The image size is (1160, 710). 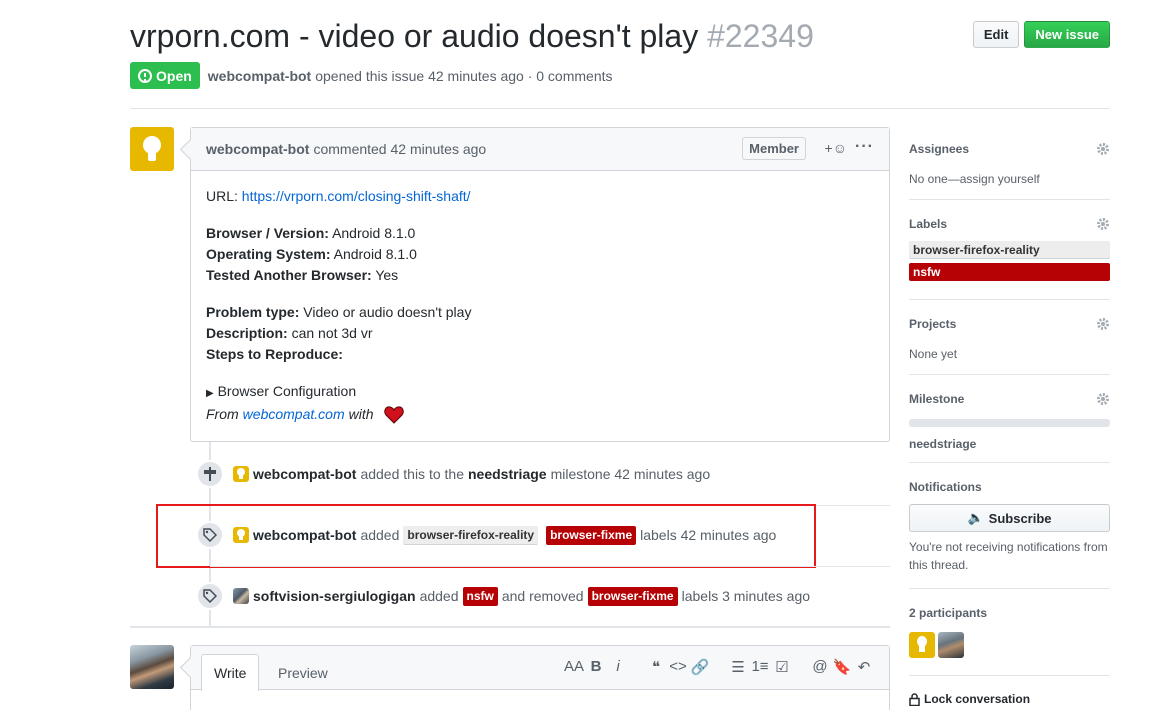 What do you see at coordinates (1009, 272) in the screenshot?
I see `sidebar-label: nsfw` at bounding box center [1009, 272].